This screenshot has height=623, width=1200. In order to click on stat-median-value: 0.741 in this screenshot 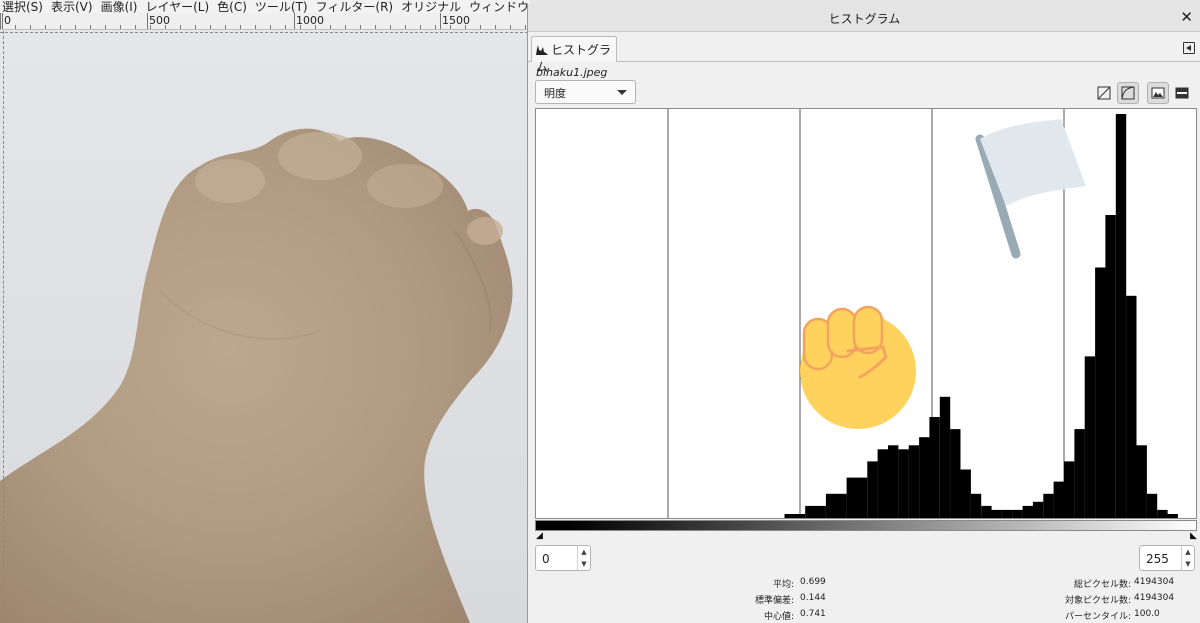, I will do `click(813, 614)`.